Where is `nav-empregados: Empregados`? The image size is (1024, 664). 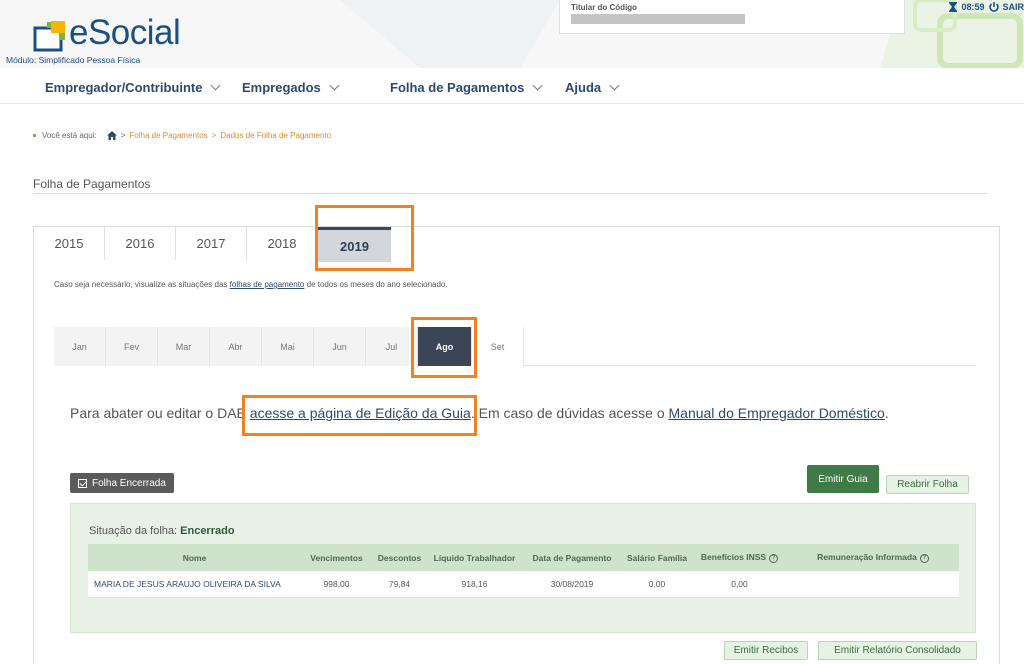 nav-empregados: Empregados is located at coordinates (291, 87).